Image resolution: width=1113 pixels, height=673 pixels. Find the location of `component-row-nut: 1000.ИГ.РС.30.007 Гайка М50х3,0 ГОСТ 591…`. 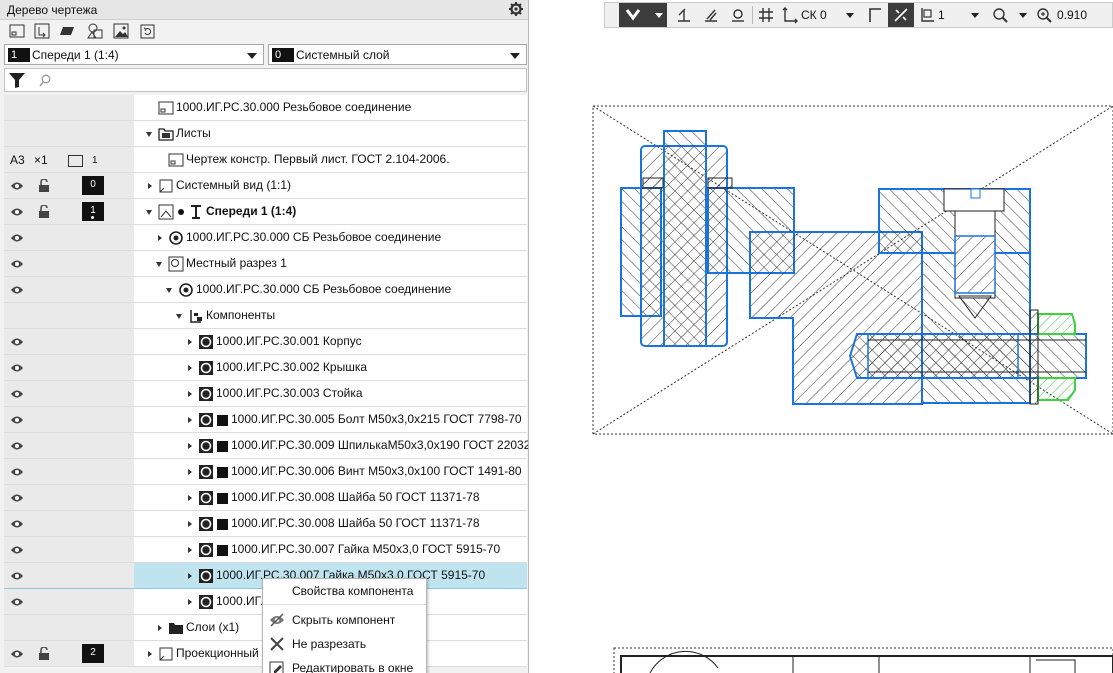

component-row-nut: 1000.ИГ.РС.30.007 Гайка М50х3,0 ГОСТ 591… is located at coordinates (265, 550).